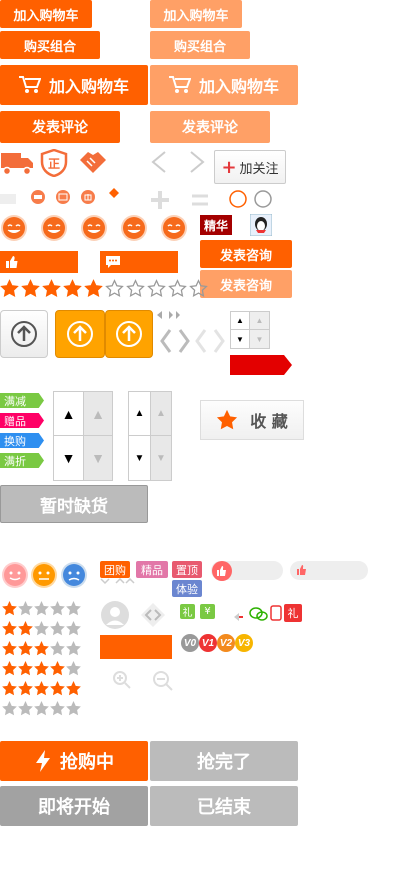 This screenshot has height=880, width=400. Describe the element at coordinates (226, 643) in the screenshot. I see `vip-level-badge: V2` at that location.